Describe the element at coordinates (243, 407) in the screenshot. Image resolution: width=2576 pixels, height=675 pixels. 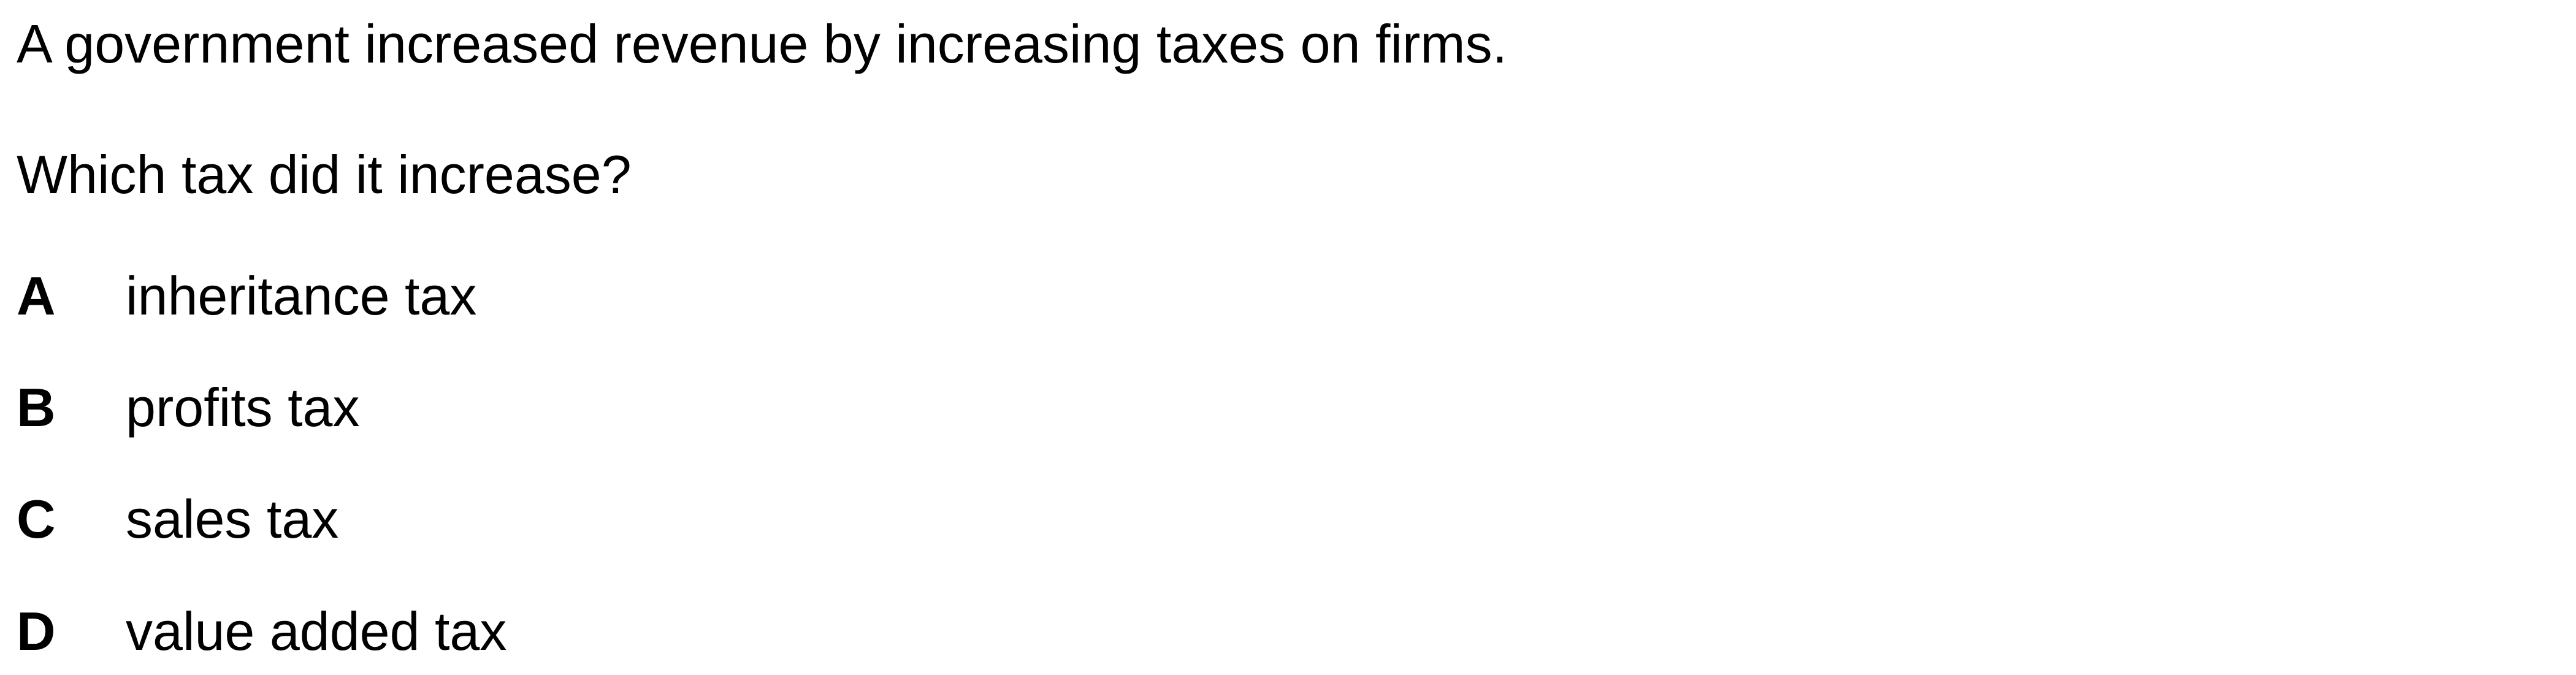
I see `option-text: profits tax` at that location.